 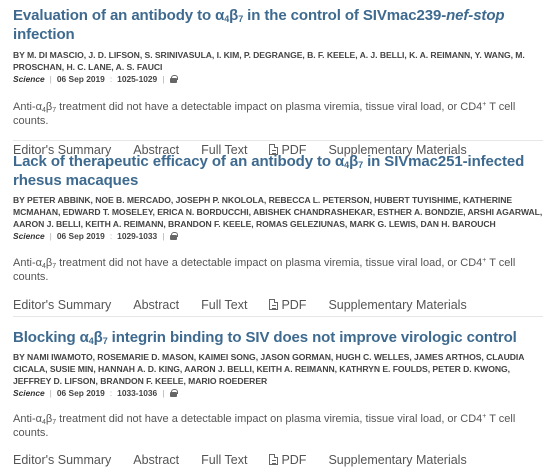 I want to click on page-range: 1033-1036, so click(x=137, y=393).